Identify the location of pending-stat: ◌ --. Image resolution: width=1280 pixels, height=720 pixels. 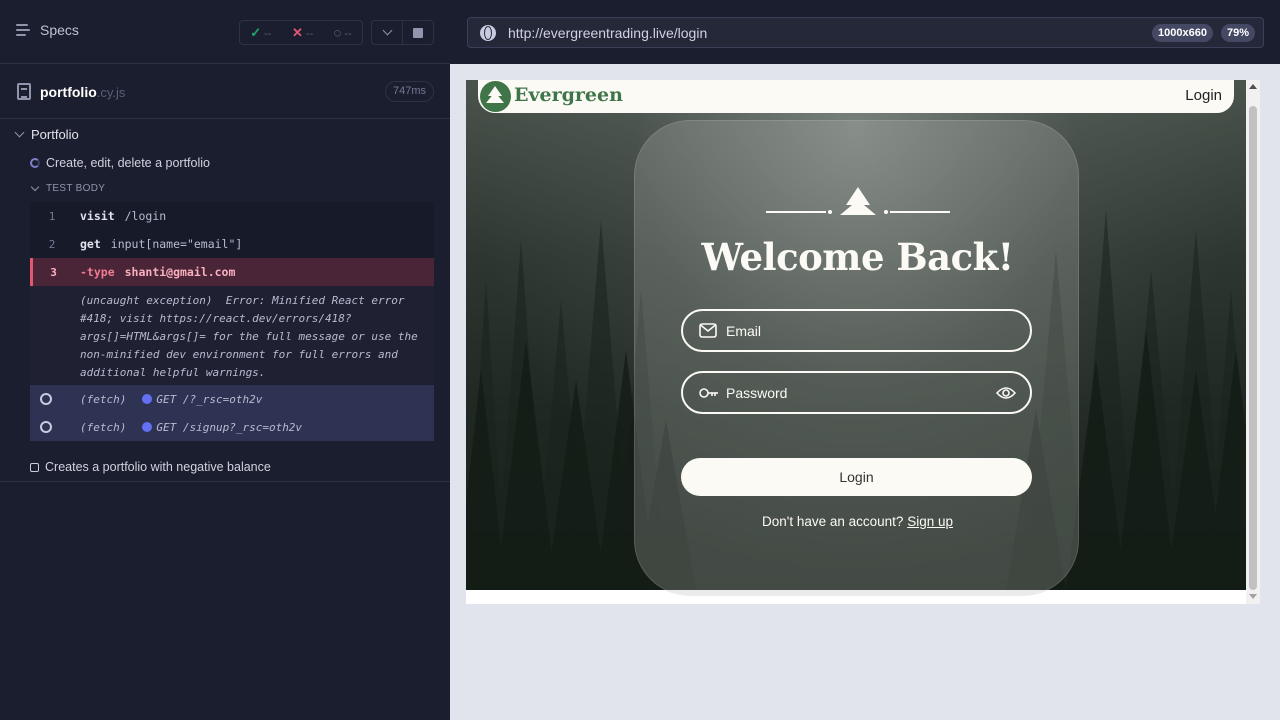
(342, 32).